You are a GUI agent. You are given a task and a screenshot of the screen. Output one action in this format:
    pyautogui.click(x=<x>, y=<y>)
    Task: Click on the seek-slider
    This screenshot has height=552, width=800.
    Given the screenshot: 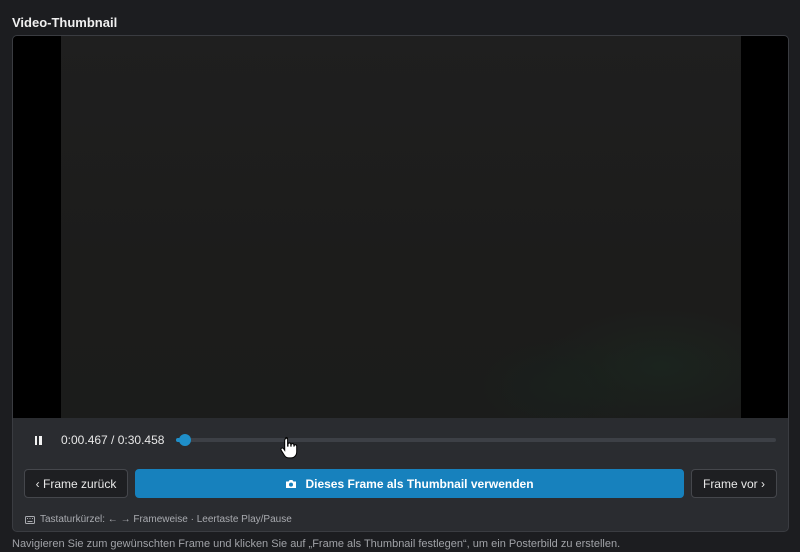 What is the action you would take?
    pyautogui.click(x=476, y=440)
    